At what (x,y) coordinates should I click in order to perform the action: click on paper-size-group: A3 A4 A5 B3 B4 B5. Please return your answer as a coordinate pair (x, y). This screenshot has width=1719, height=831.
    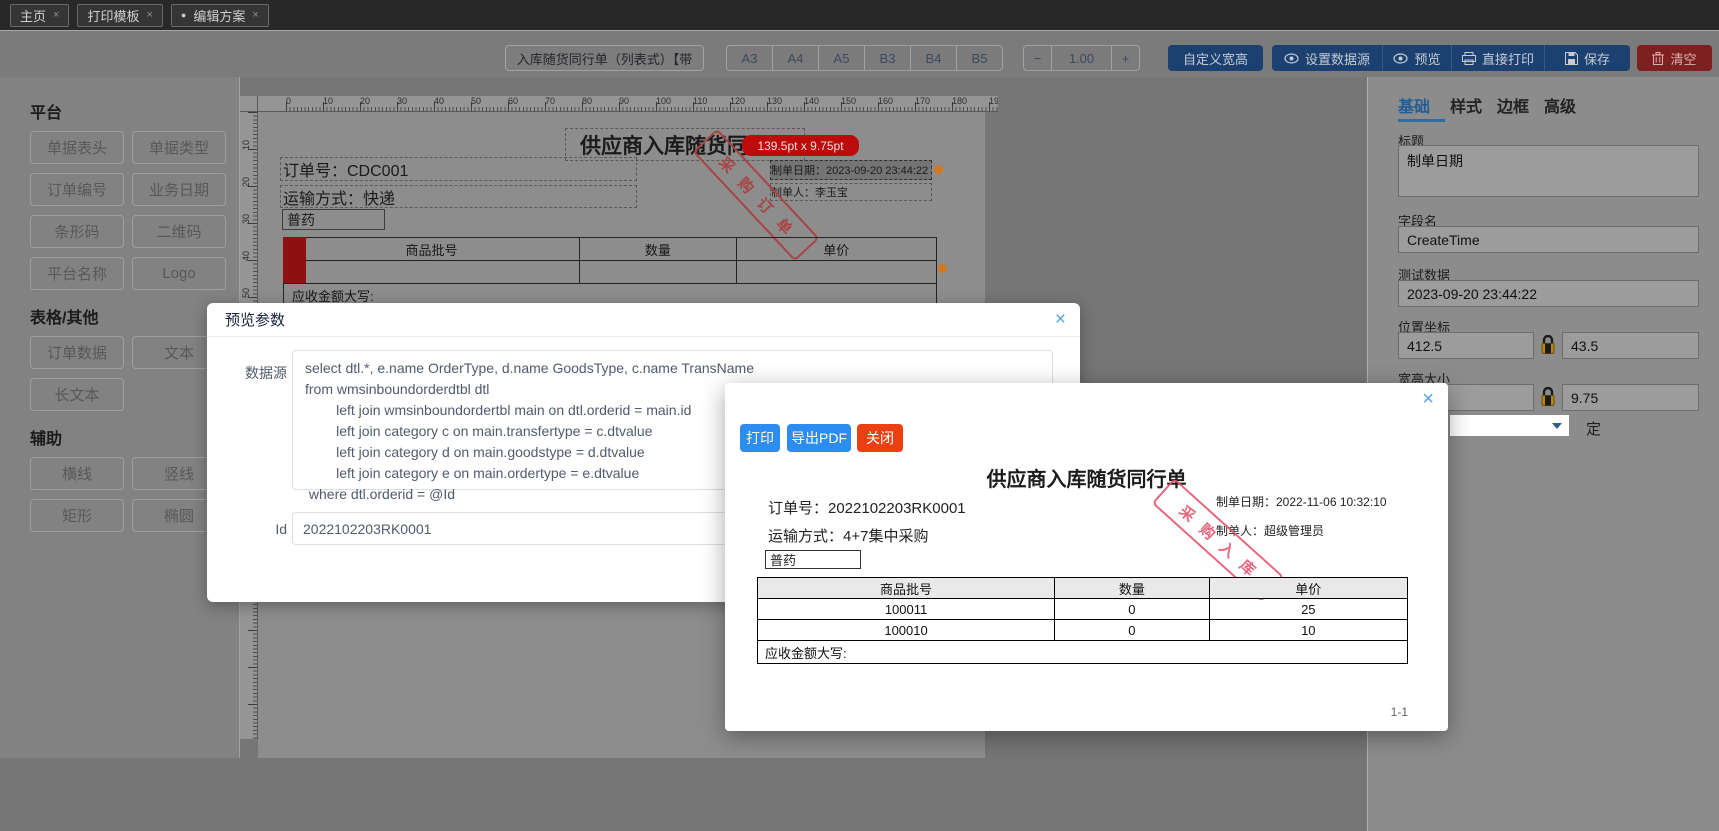
    Looking at the image, I should click on (864, 58).